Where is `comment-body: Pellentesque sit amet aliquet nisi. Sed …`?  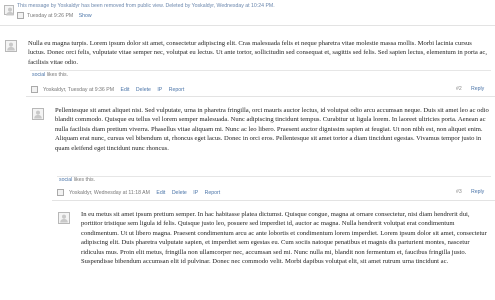 comment-body: Pellentesque sit amet aliquet nisi. Sed … is located at coordinates (272, 129).